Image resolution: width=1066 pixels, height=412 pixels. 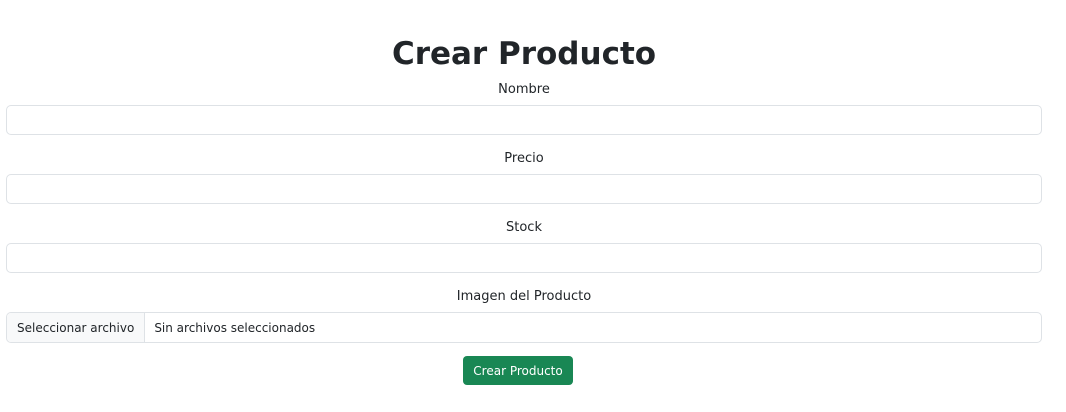 What do you see at coordinates (524, 120) in the screenshot?
I see `name-input` at bounding box center [524, 120].